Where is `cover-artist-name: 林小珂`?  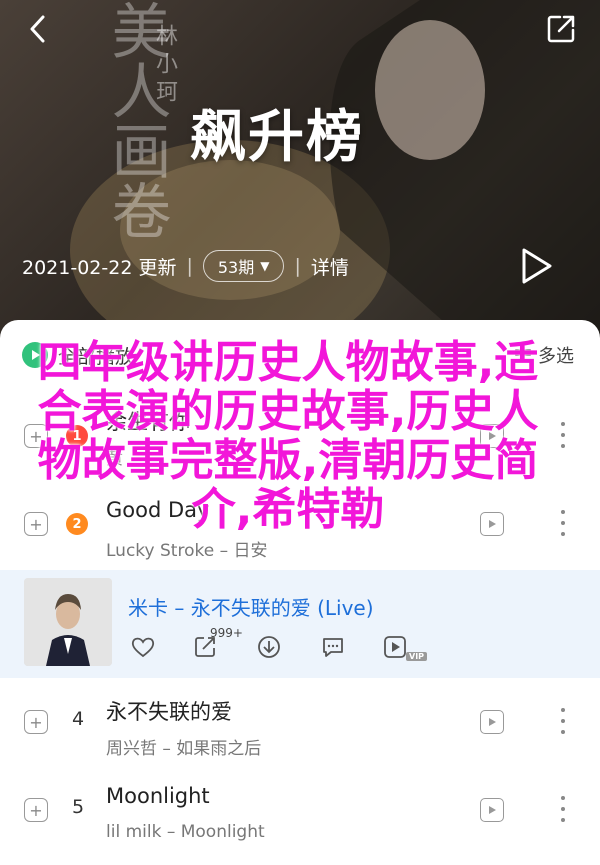
cover-artist-name: 林小珂 is located at coordinates (164, 66).